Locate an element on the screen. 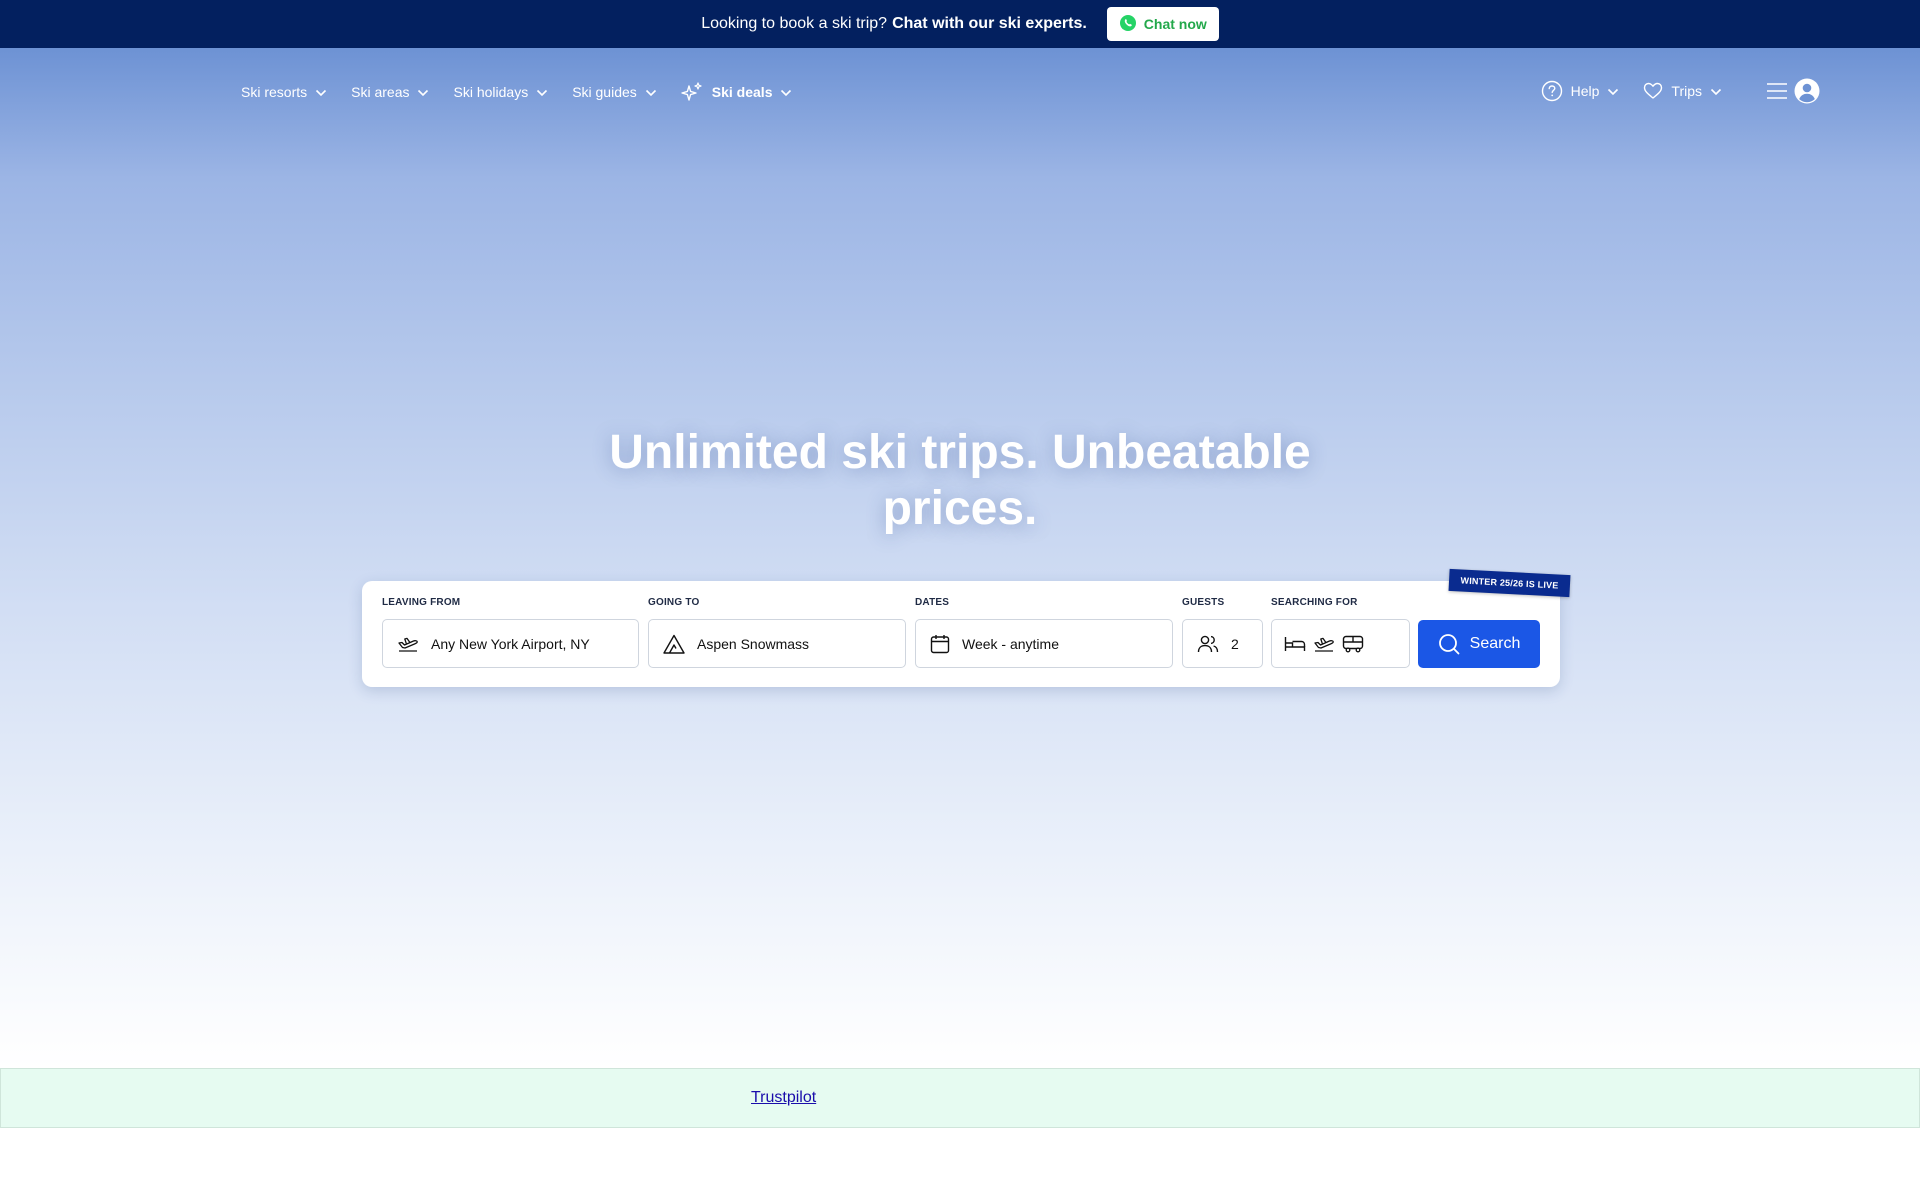  searching-for-field: SEARCHING FOR is located at coordinates (1340, 632).